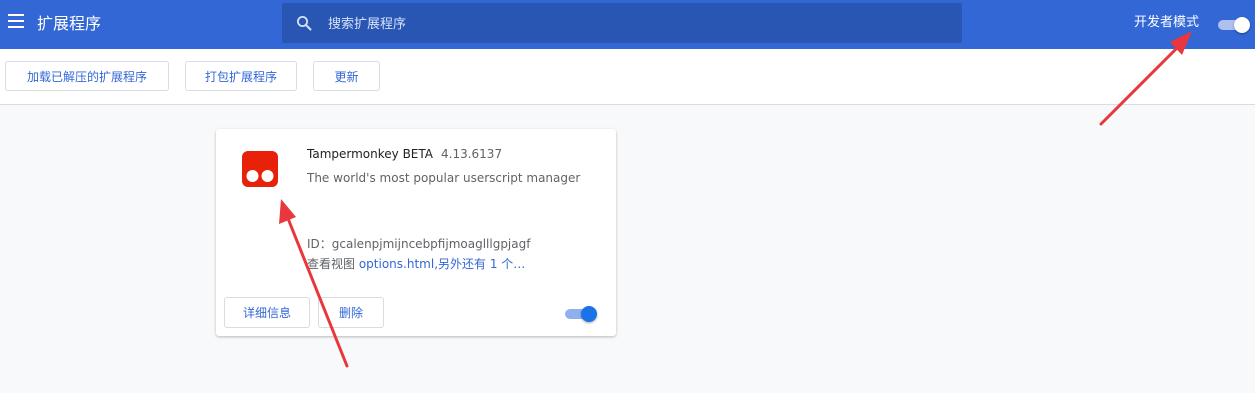 This screenshot has width=1255, height=393. What do you see at coordinates (419, 244) in the screenshot?
I see `extension-id: ID：gcalenpjmijncebpfijmoaglllgpjagf` at bounding box center [419, 244].